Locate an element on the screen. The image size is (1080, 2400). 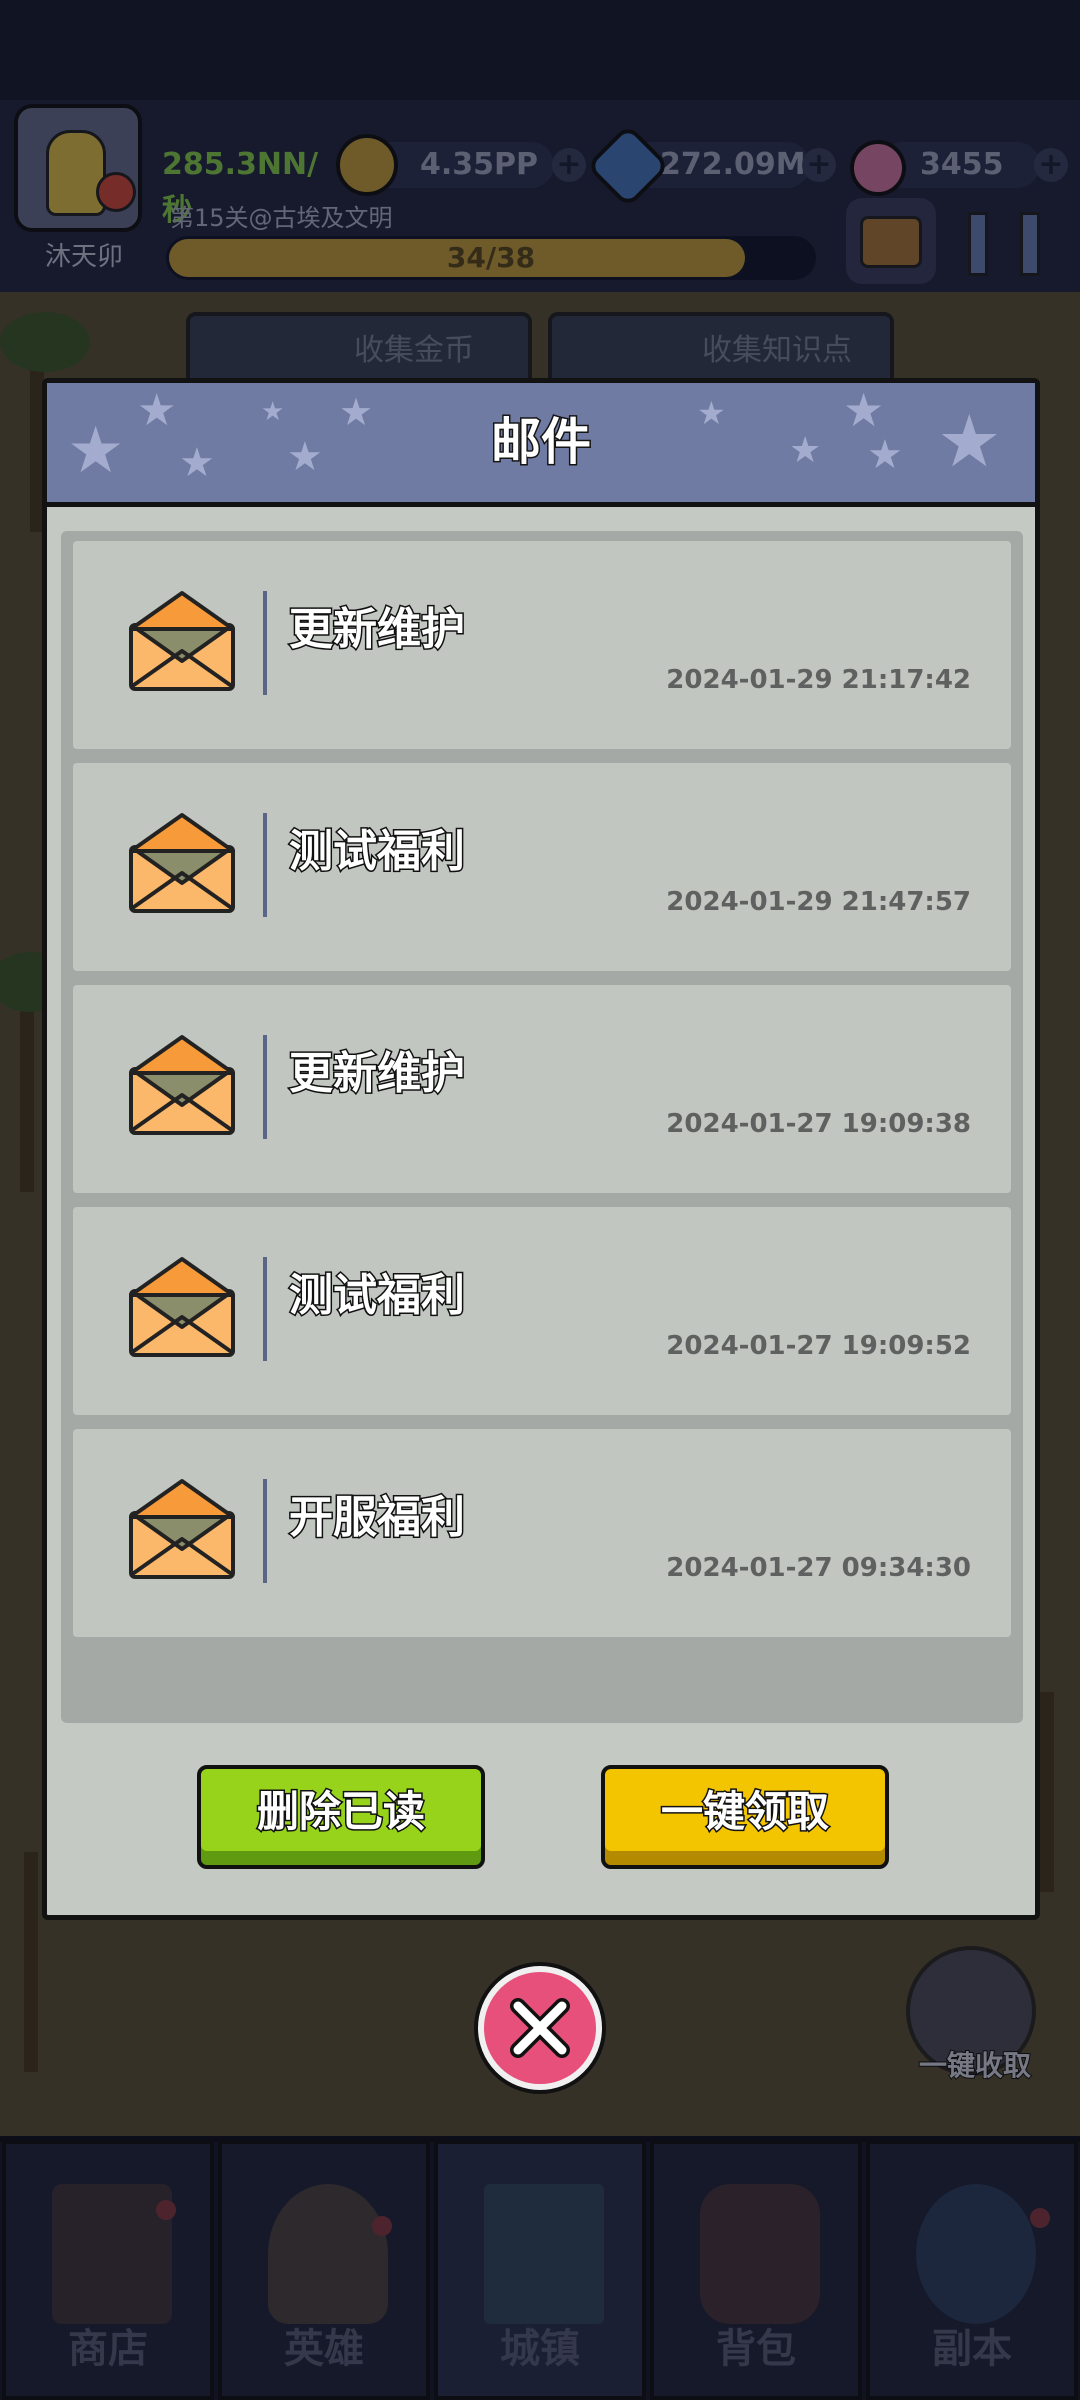
mail-item: 测试福利 2024-01-27 19:09:52 is located at coordinates (542, 1311).